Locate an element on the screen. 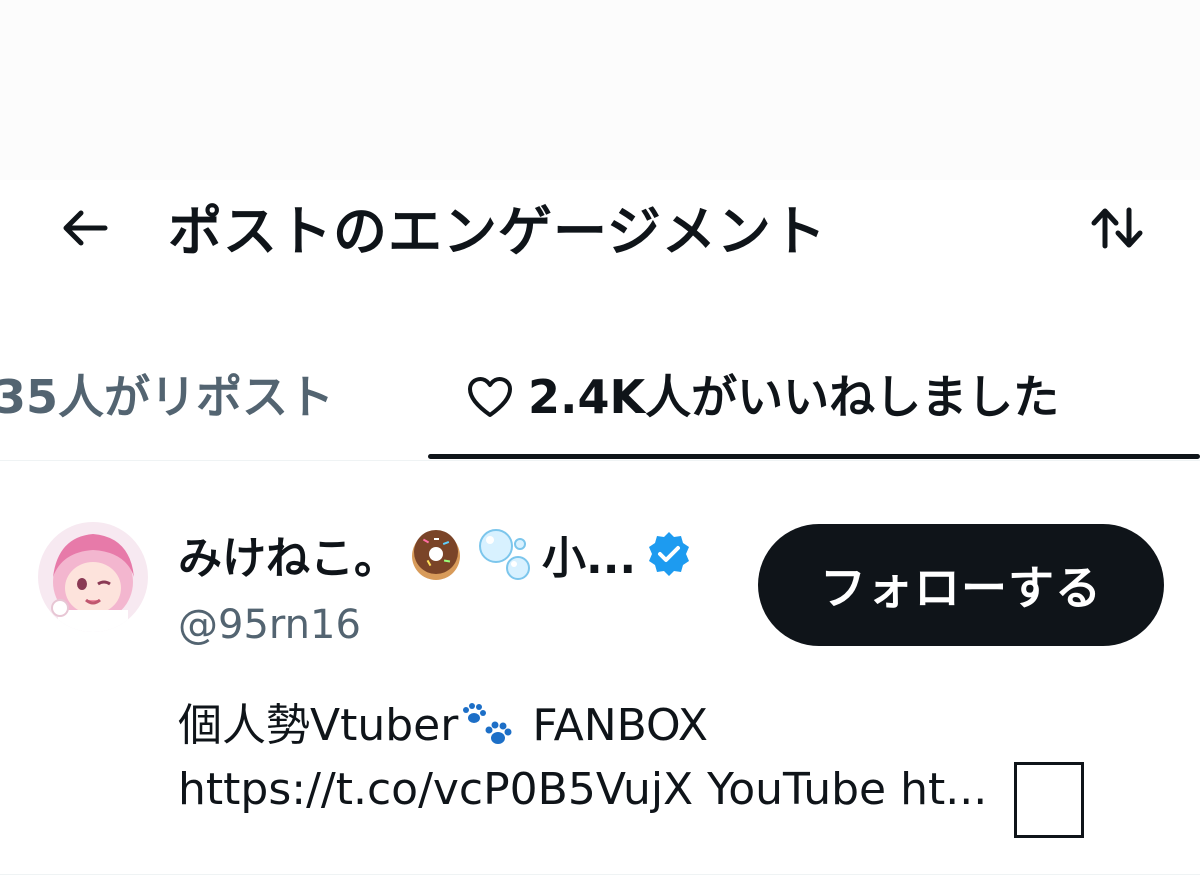 This screenshot has height=896, width=1200. back-button is located at coordinates (84, 230).